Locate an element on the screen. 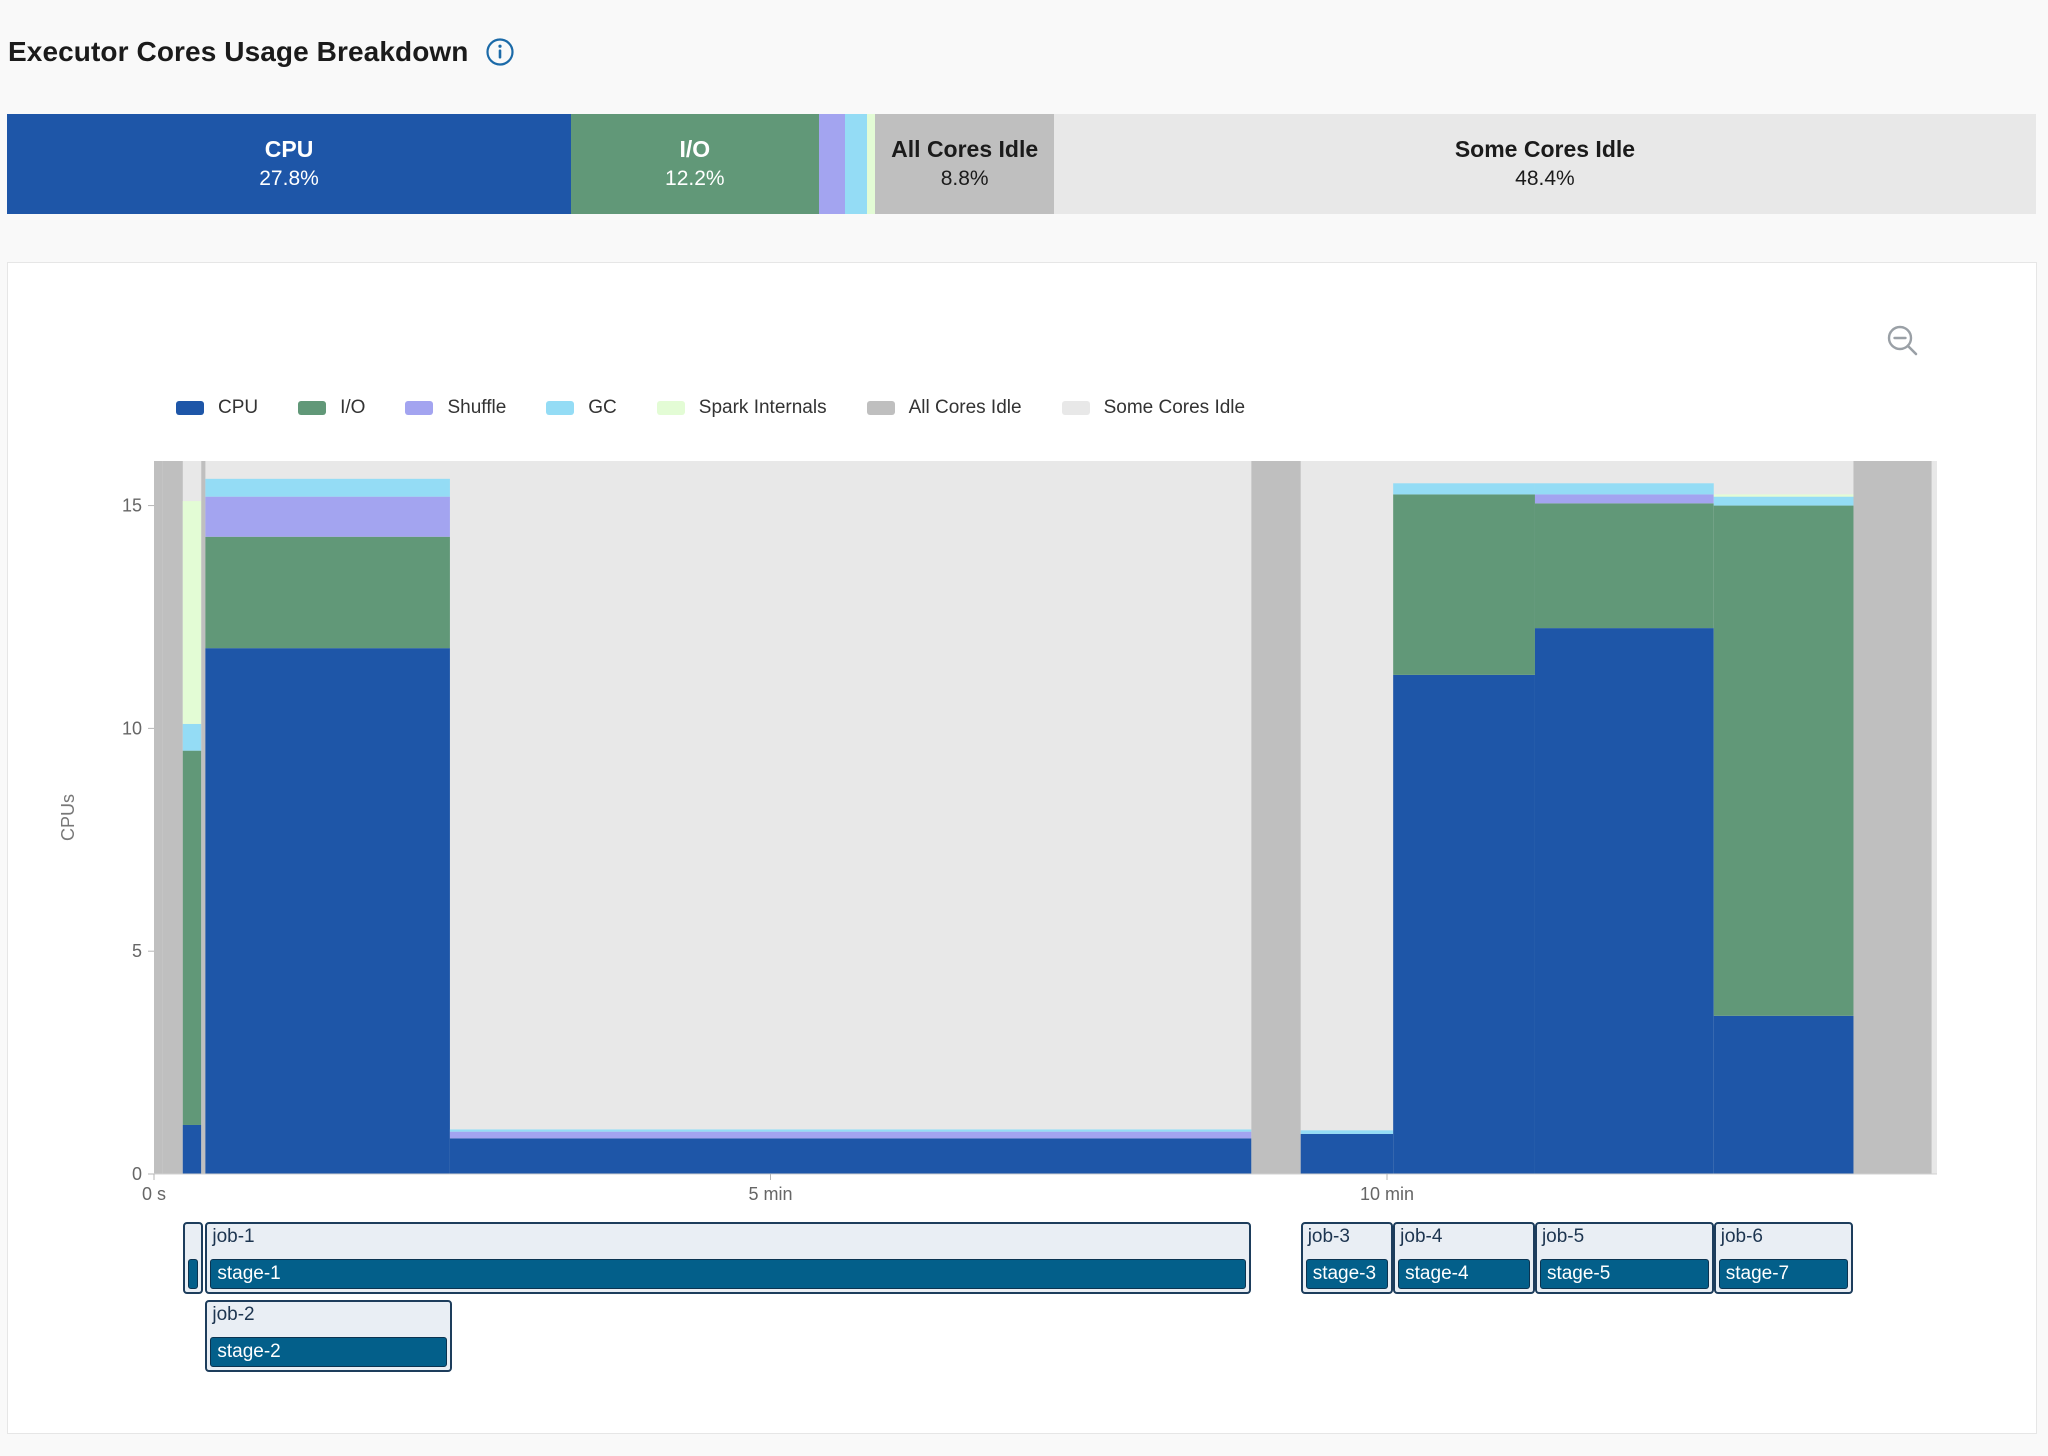  job-label: job-1 is located at coordinates (233, 1236).